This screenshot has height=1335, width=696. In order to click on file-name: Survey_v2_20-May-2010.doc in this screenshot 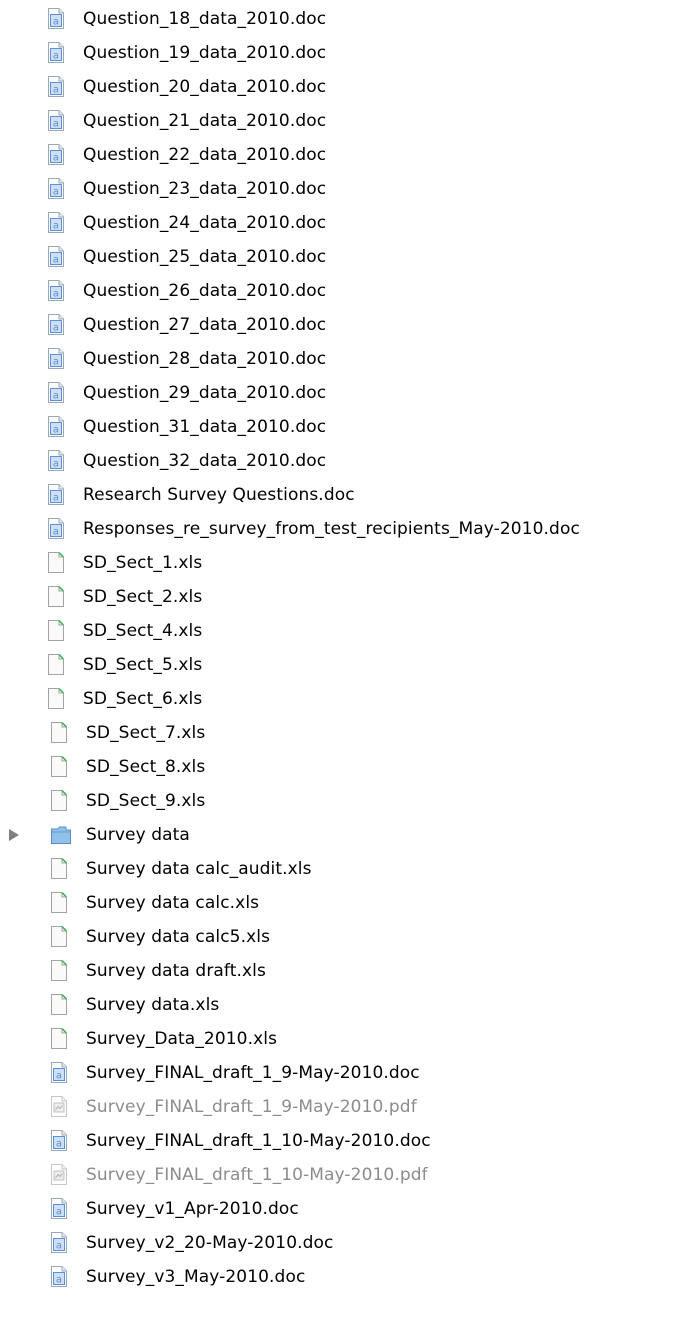, I will do `click(210, 1243)`.